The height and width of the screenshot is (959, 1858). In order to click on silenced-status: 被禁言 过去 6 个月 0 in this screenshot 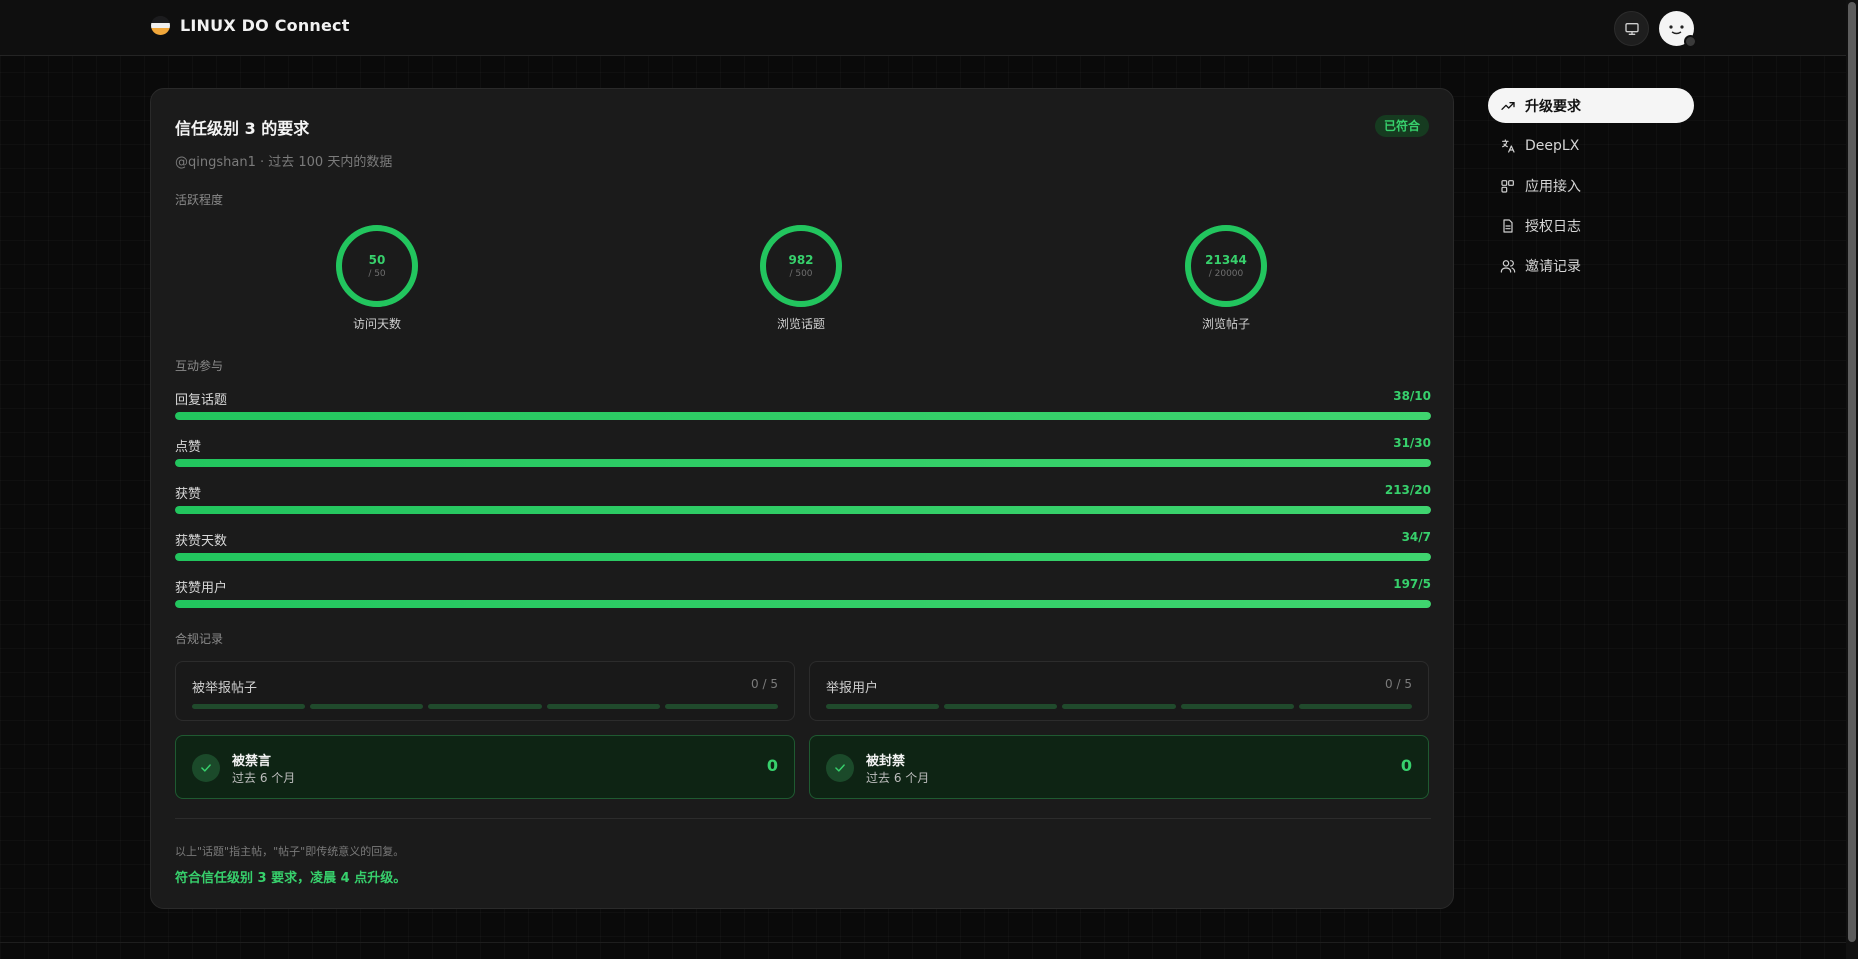, I will do `click(485, 767)`.